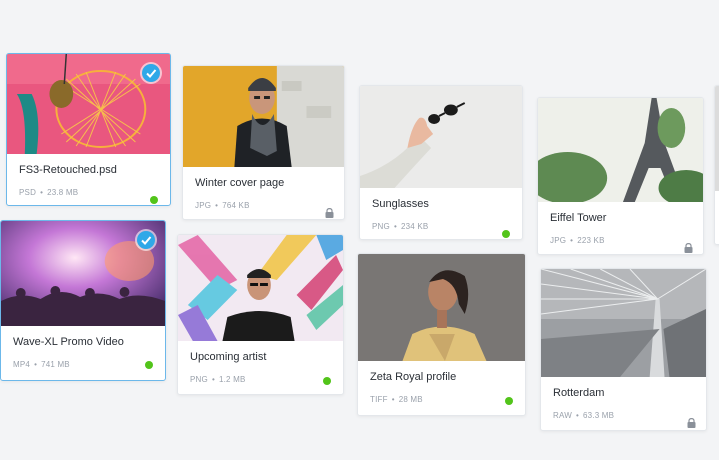 The width and height of the screenshot is (719, 460). What do you see at coordinates (22, 364) in the screenshot?
I see `file-type: MP4` at bounding box center [22, 364].